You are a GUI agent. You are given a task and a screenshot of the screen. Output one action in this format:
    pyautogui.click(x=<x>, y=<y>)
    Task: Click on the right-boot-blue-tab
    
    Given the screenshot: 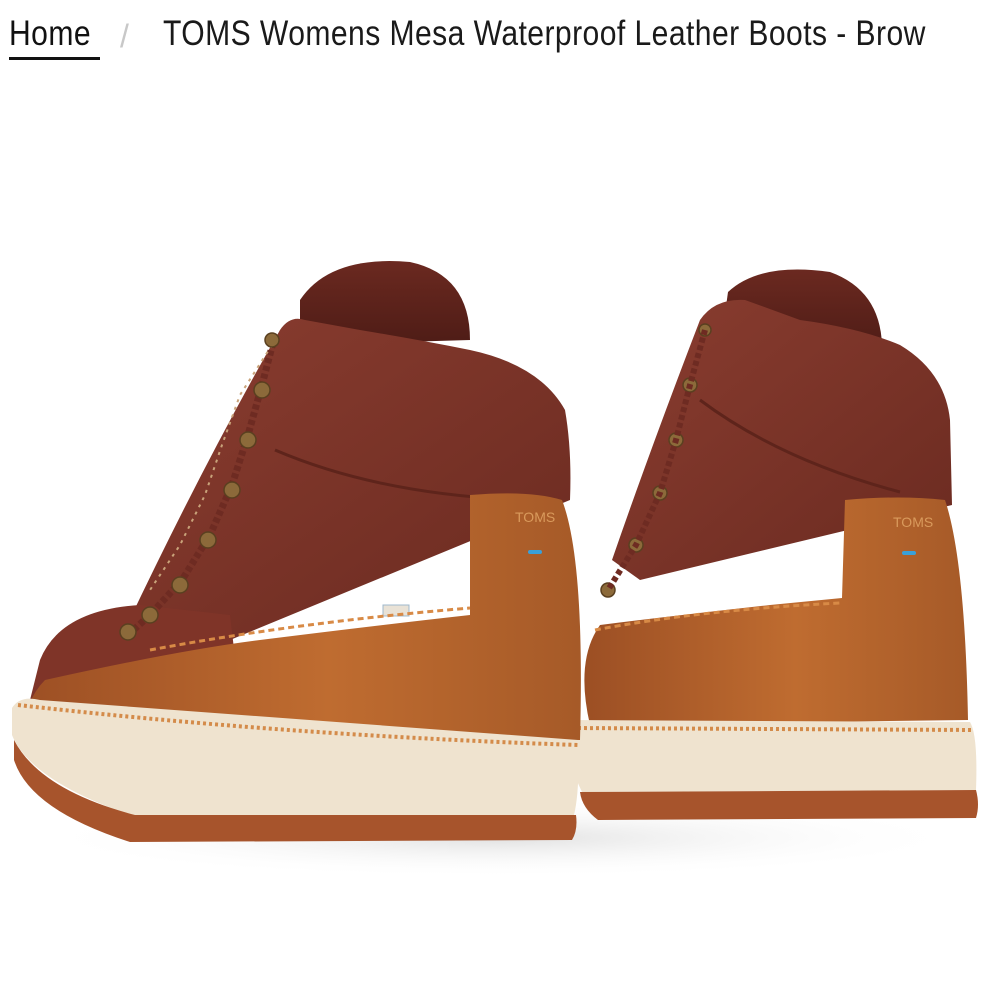 What is the action you would take?
    pyautogui.click(x=909, y=553)
    